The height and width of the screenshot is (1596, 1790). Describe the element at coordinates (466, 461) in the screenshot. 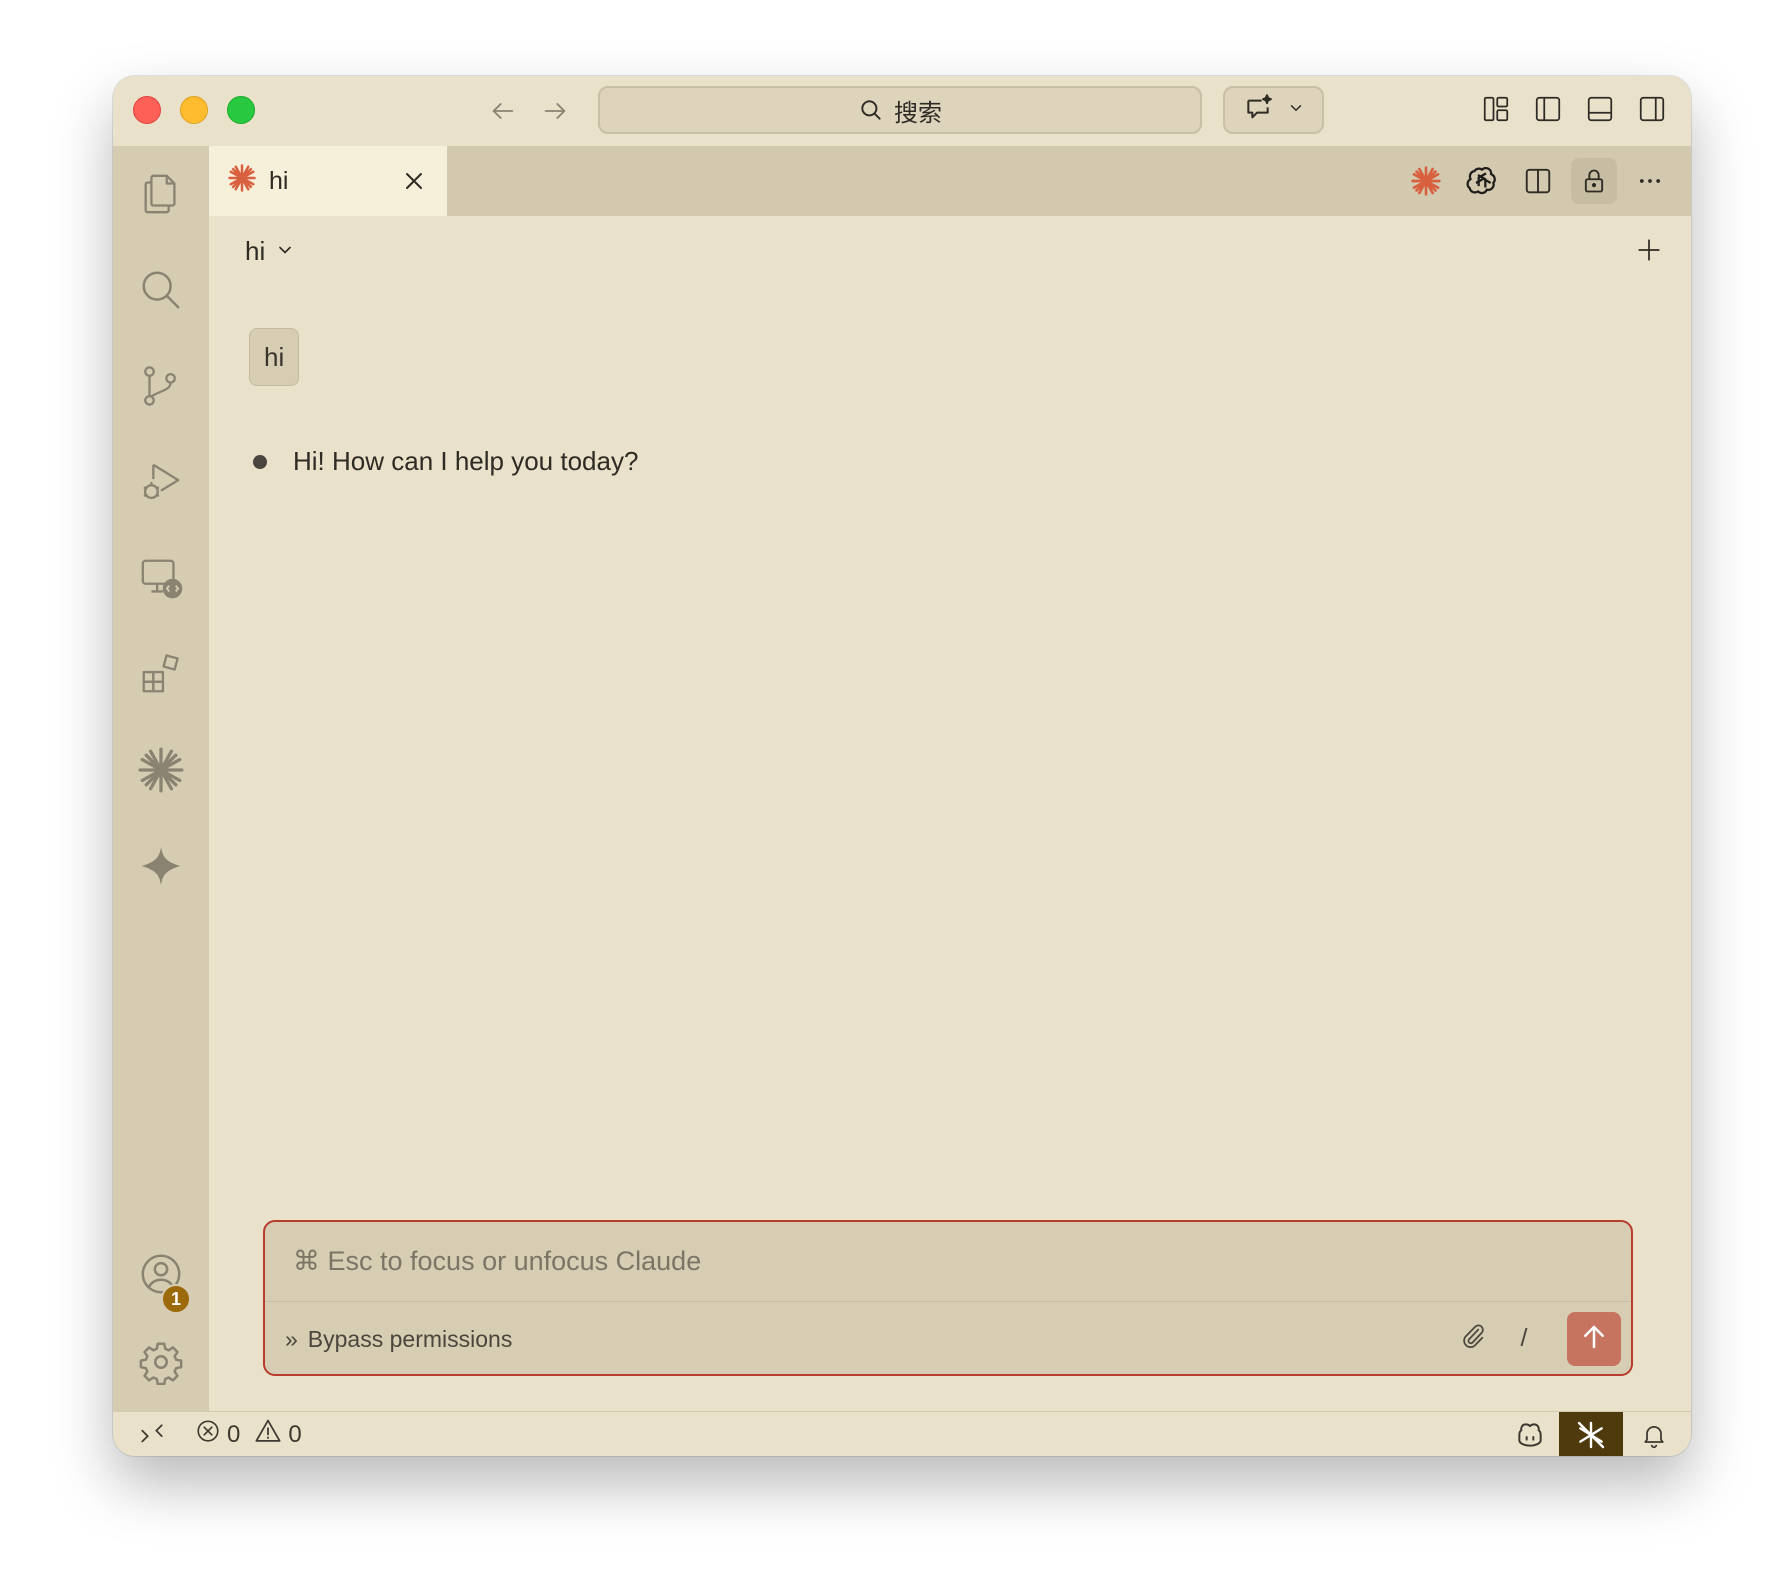

I see `assistant-message-text: Hi! How can I help you today?` at that location.